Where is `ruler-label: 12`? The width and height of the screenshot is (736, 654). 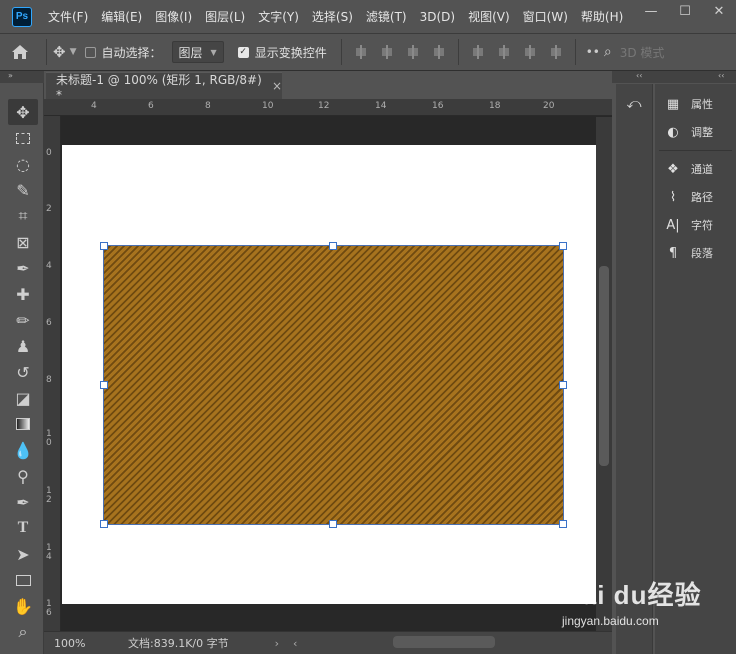
ruler-label: 12 is located at coordinates (49, 495).